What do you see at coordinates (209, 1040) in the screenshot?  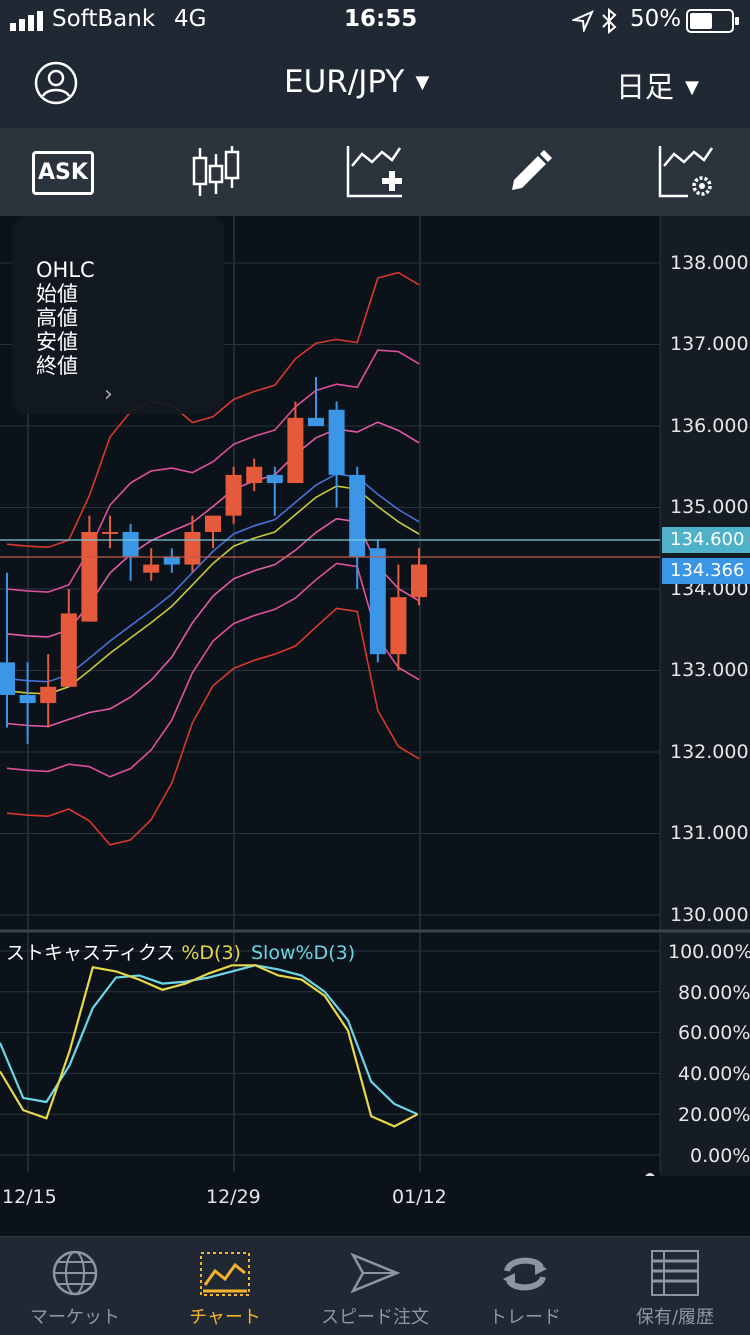 I see `slow-d-line` at bounding box center [209, 1040].